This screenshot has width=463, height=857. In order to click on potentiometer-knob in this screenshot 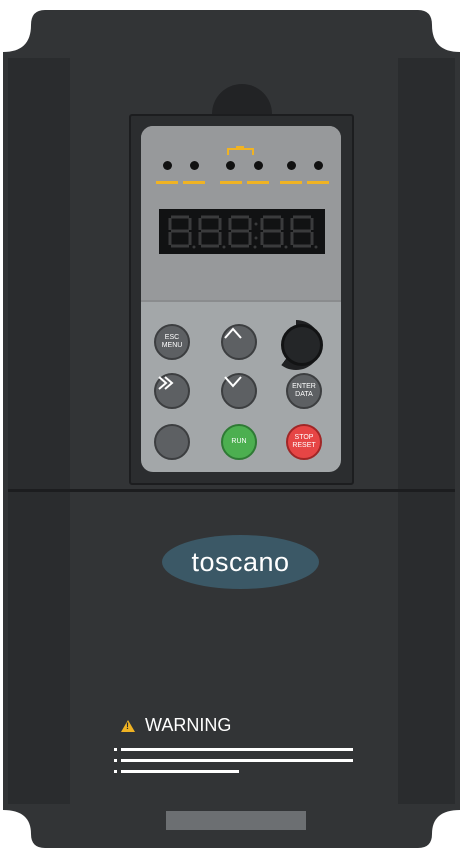, I will do `click(302, 345)`.